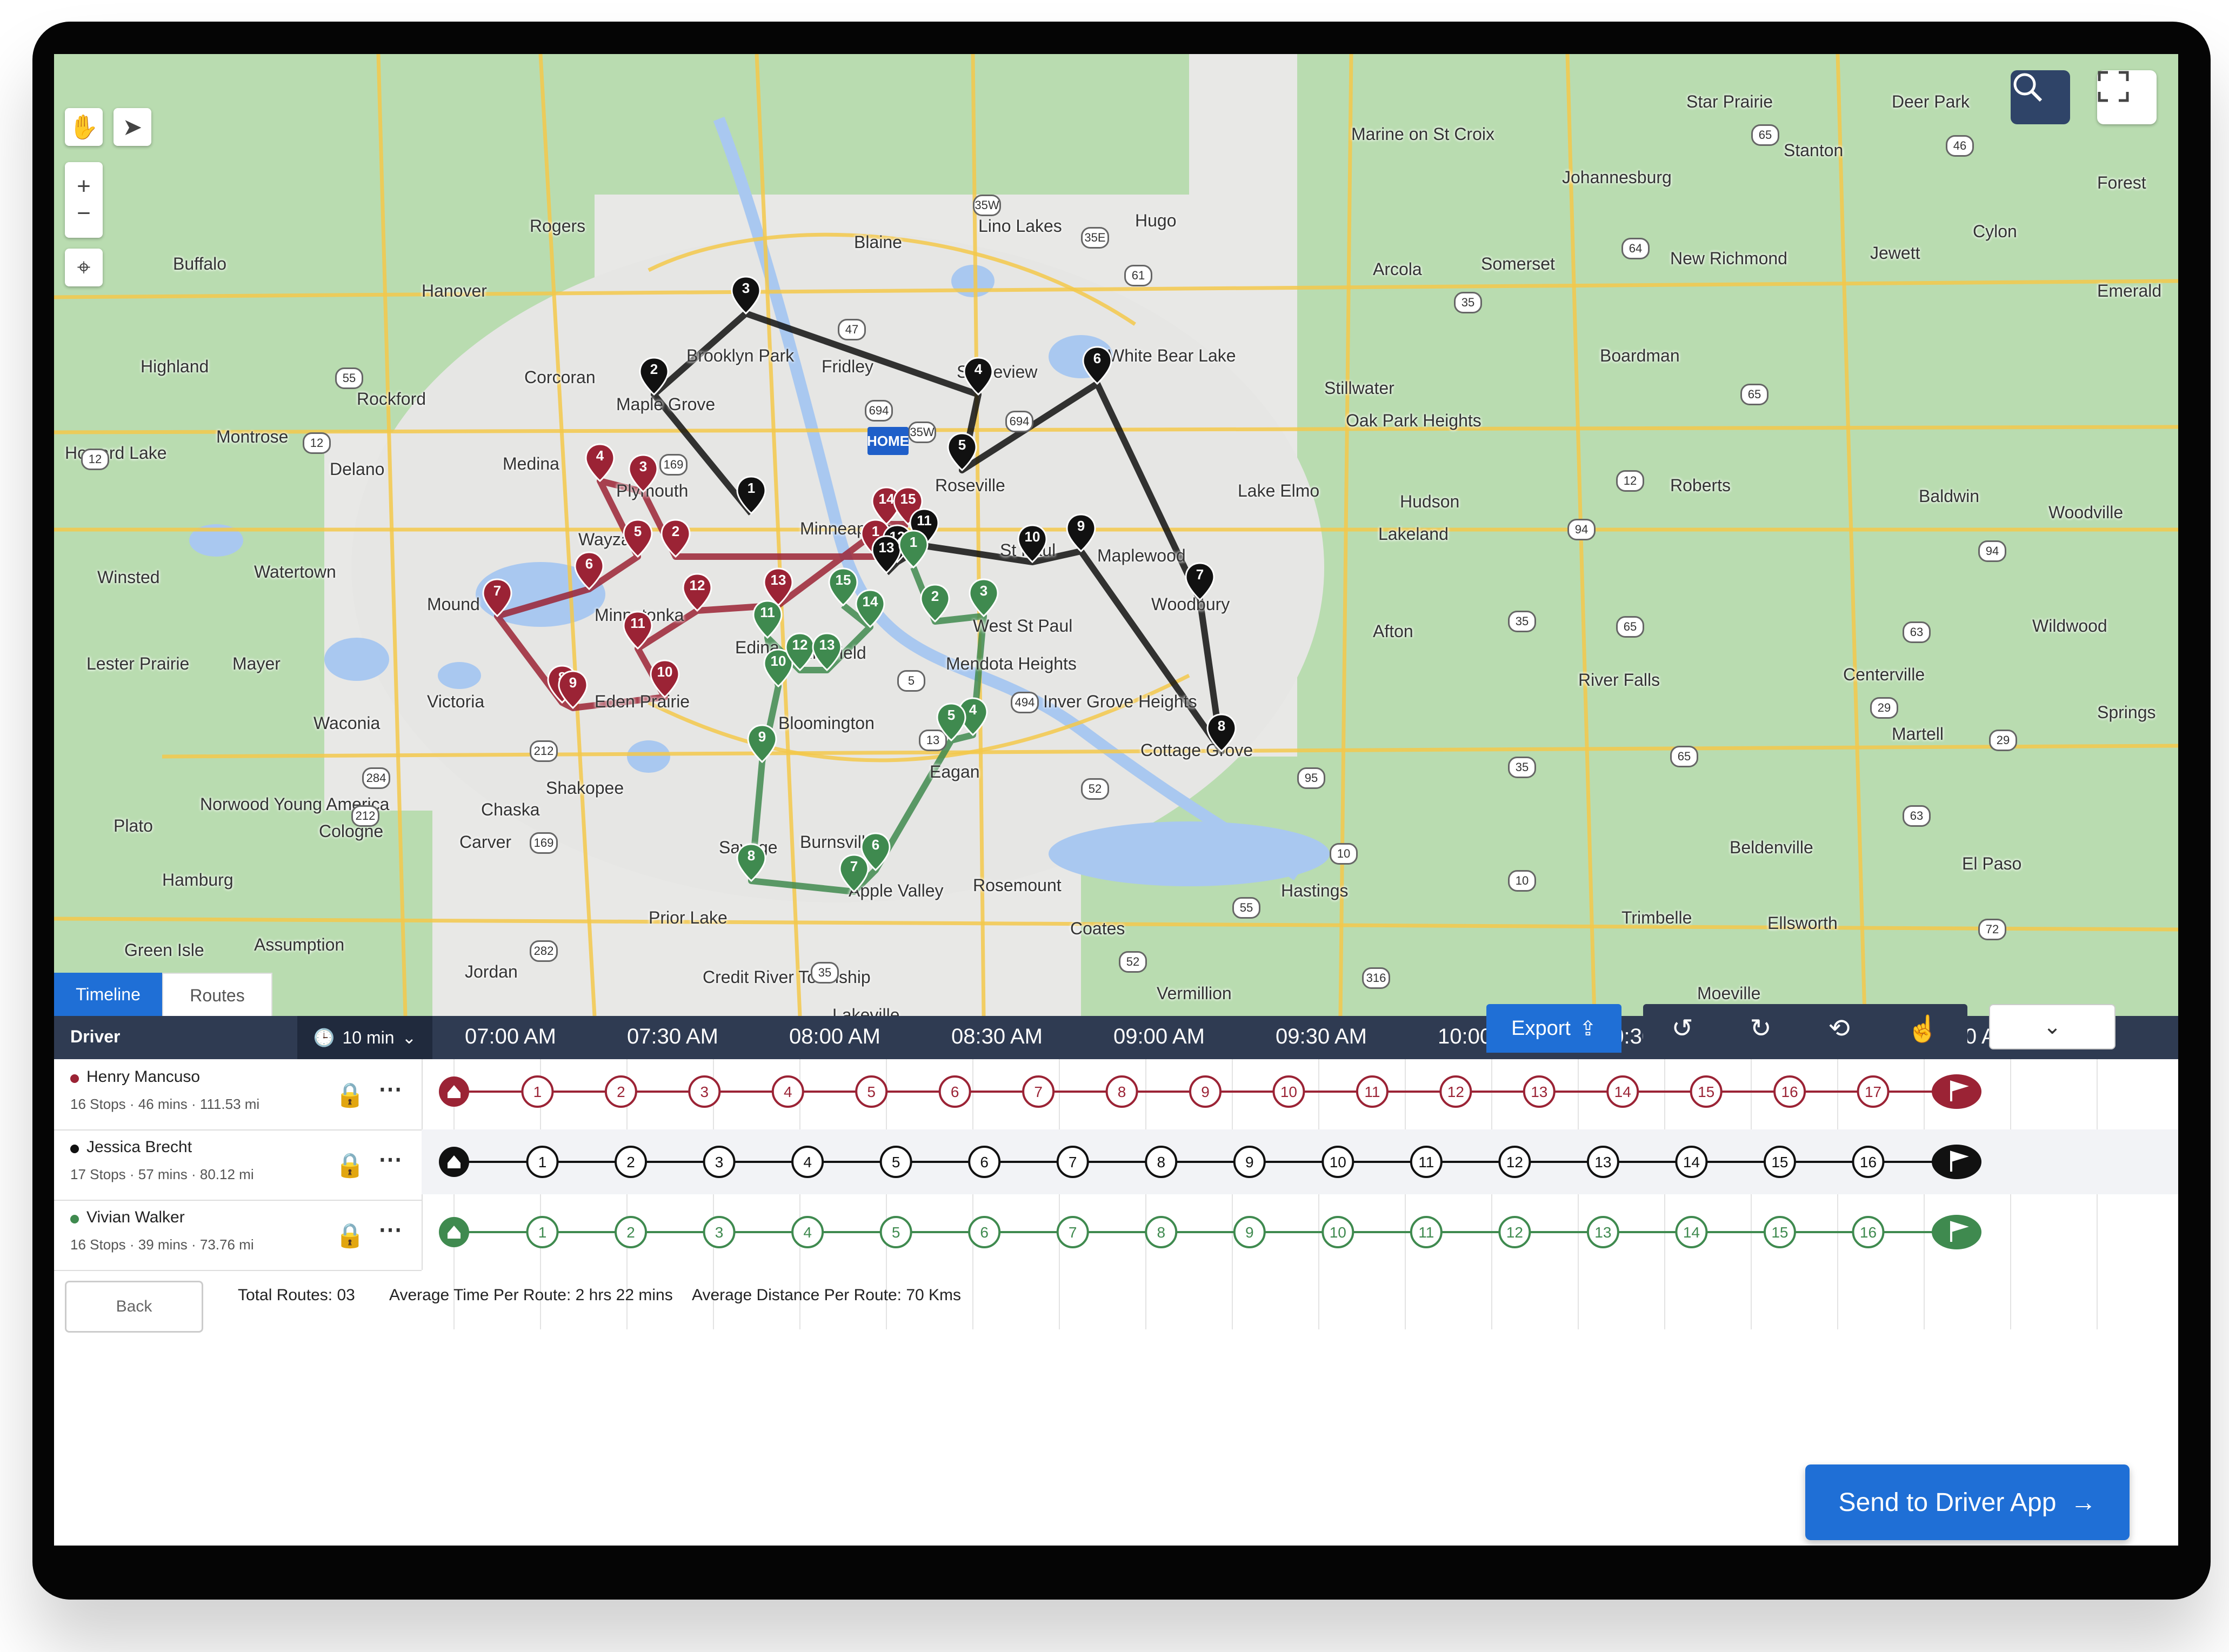 The width and height of the screenshot is (2229, 1652). I want to click on town-label: Cylon, so click(1995, 231).